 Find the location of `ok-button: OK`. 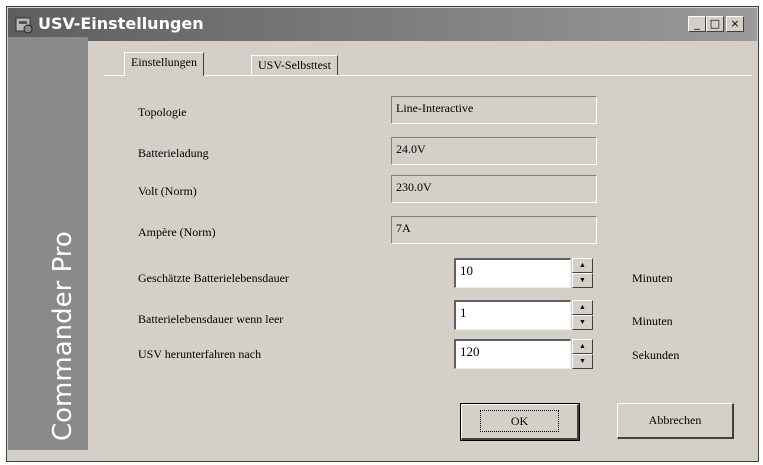

ok-button: OK is located at coordinates (520, 422).